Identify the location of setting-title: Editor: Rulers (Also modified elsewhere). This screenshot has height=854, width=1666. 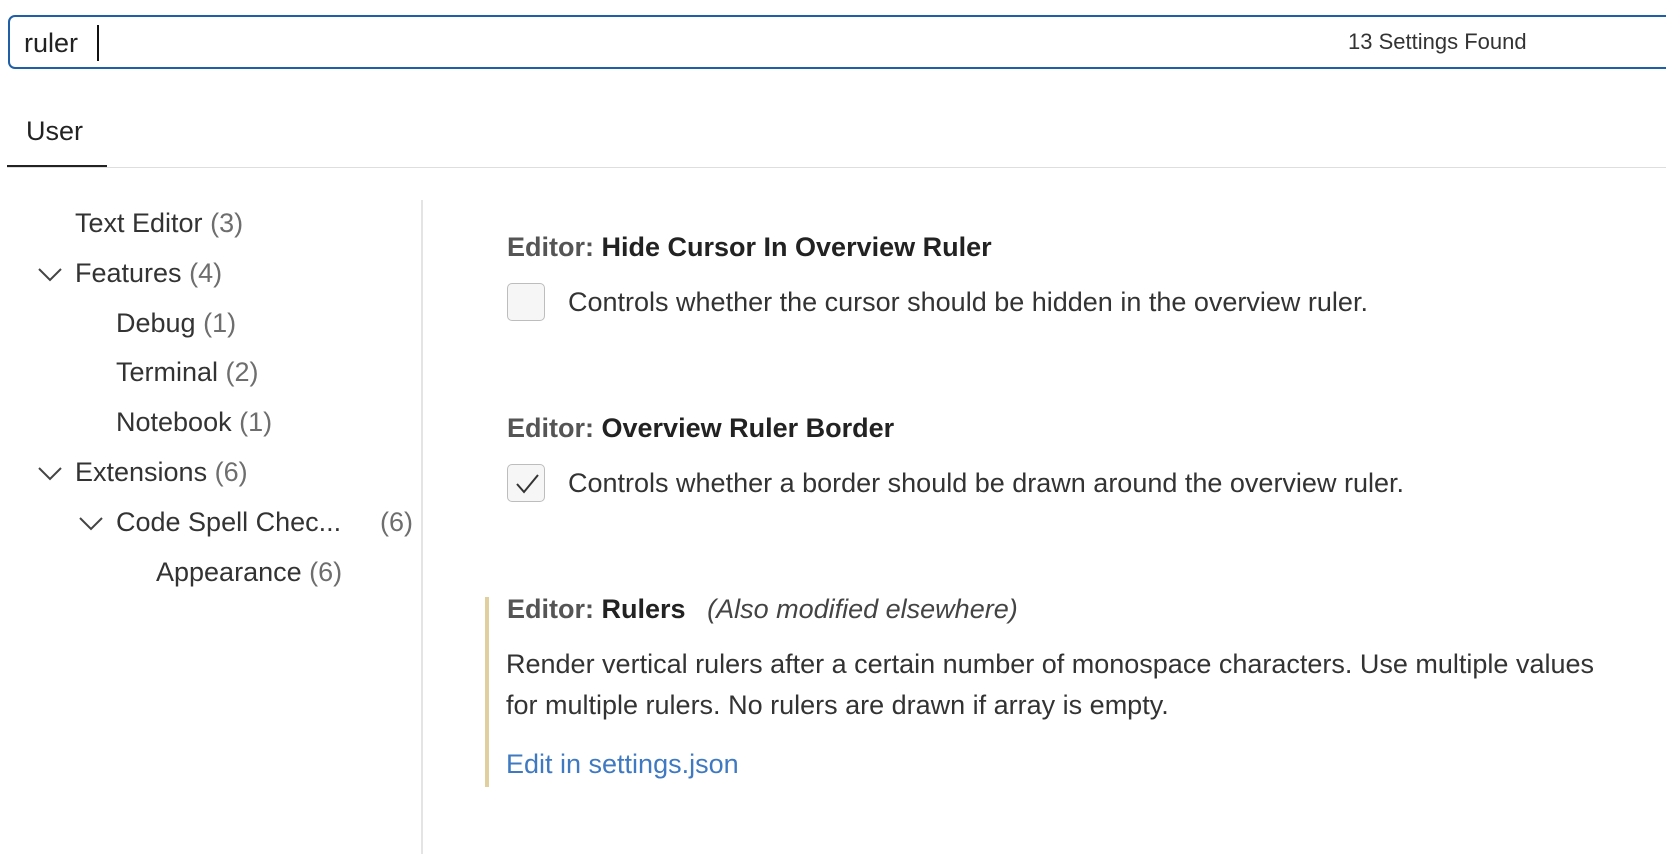
(762, 609).